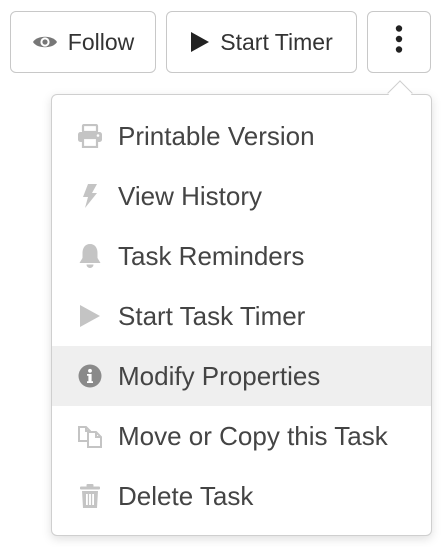 The image size is (443, 547). Describe the element at coordinates (90, 256) in the screenshot. I see `bell-icon` at that location.